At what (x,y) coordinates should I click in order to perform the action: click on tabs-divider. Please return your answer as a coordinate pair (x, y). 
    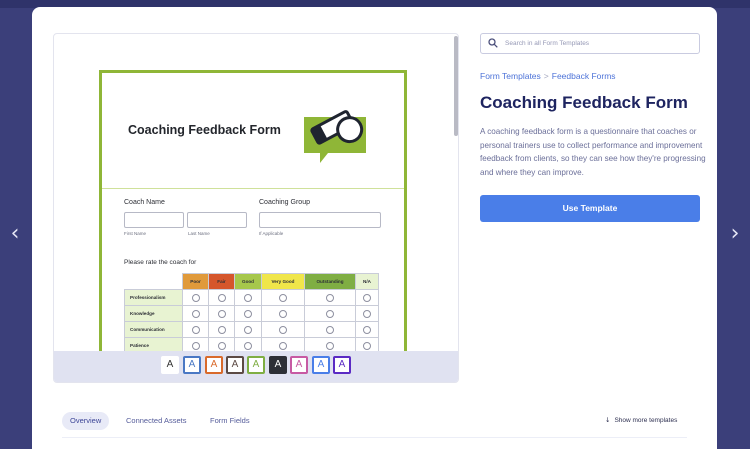
    Looking at the image, I should click on (374, 437).